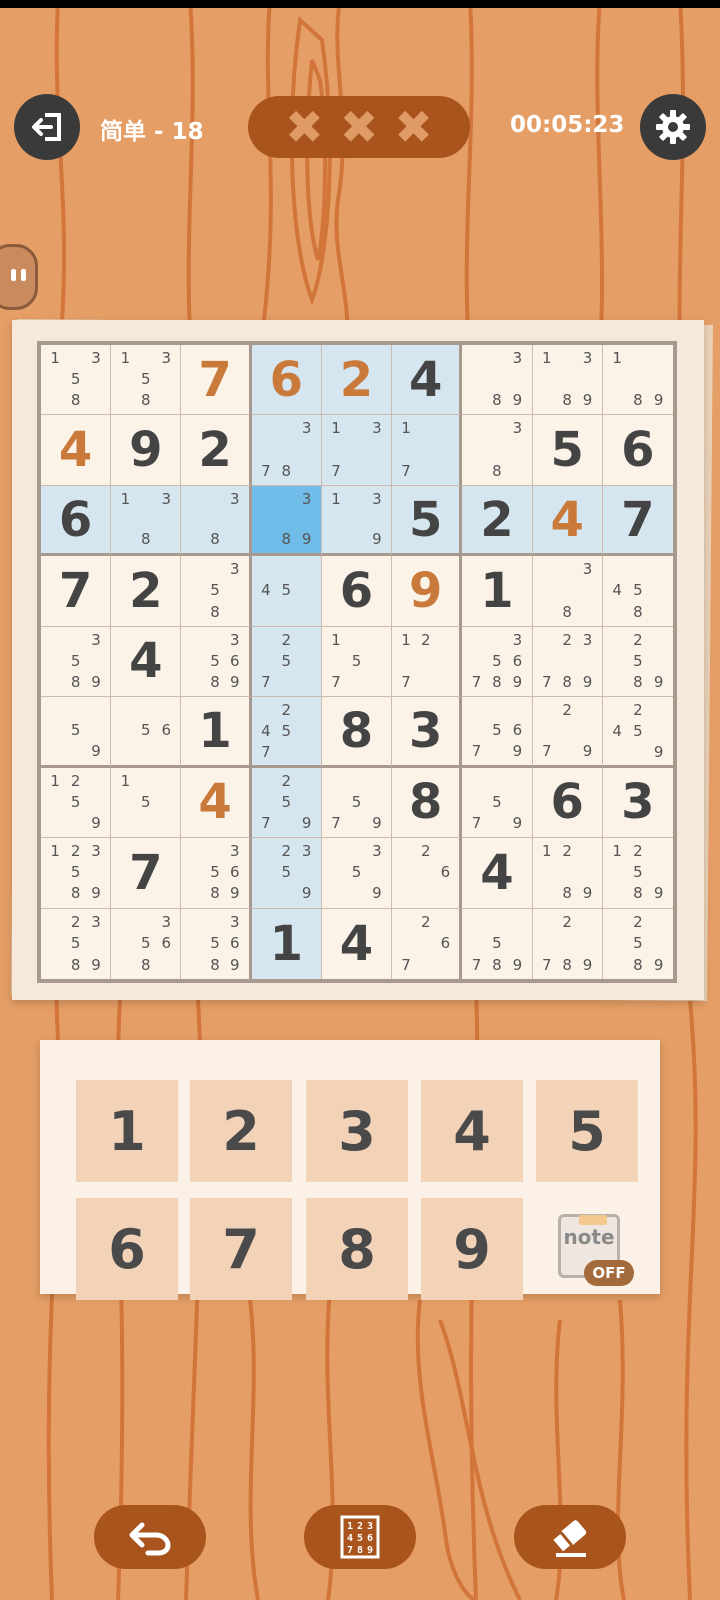  Describe the element at coordinates (286, 591) in the screenshot. I see `cell-r4c4: 45` at that location.